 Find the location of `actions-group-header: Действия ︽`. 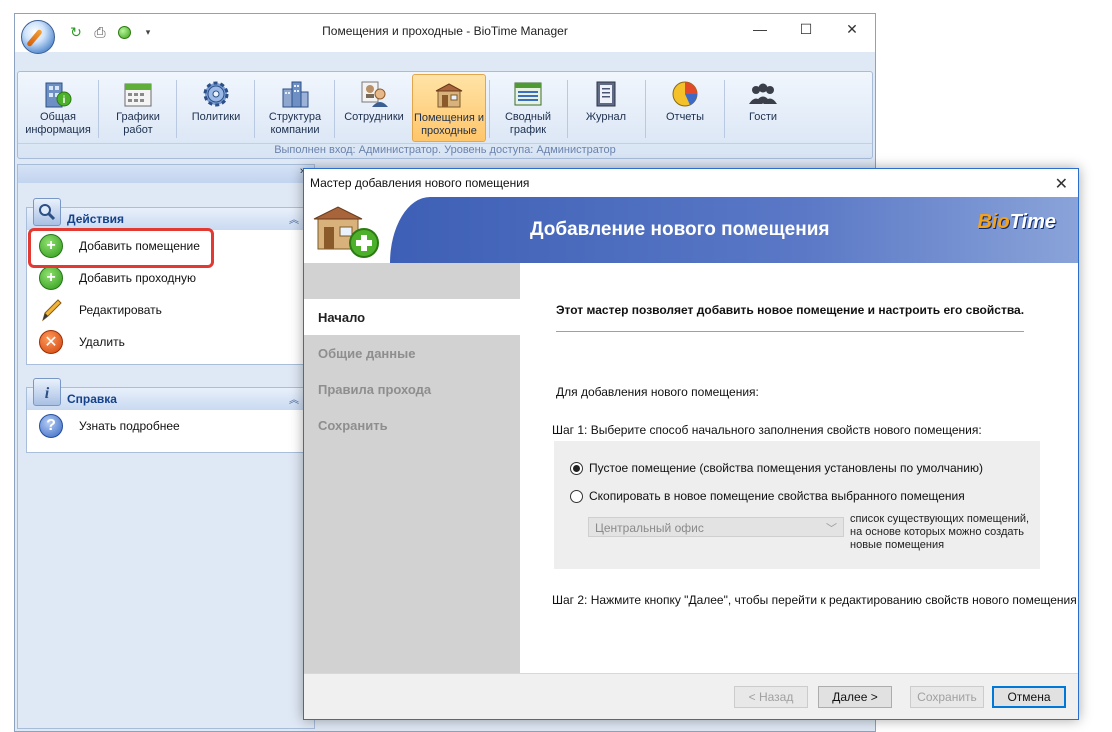

actions-group-header: Действия ︽ is located at coordinates (166, 214).